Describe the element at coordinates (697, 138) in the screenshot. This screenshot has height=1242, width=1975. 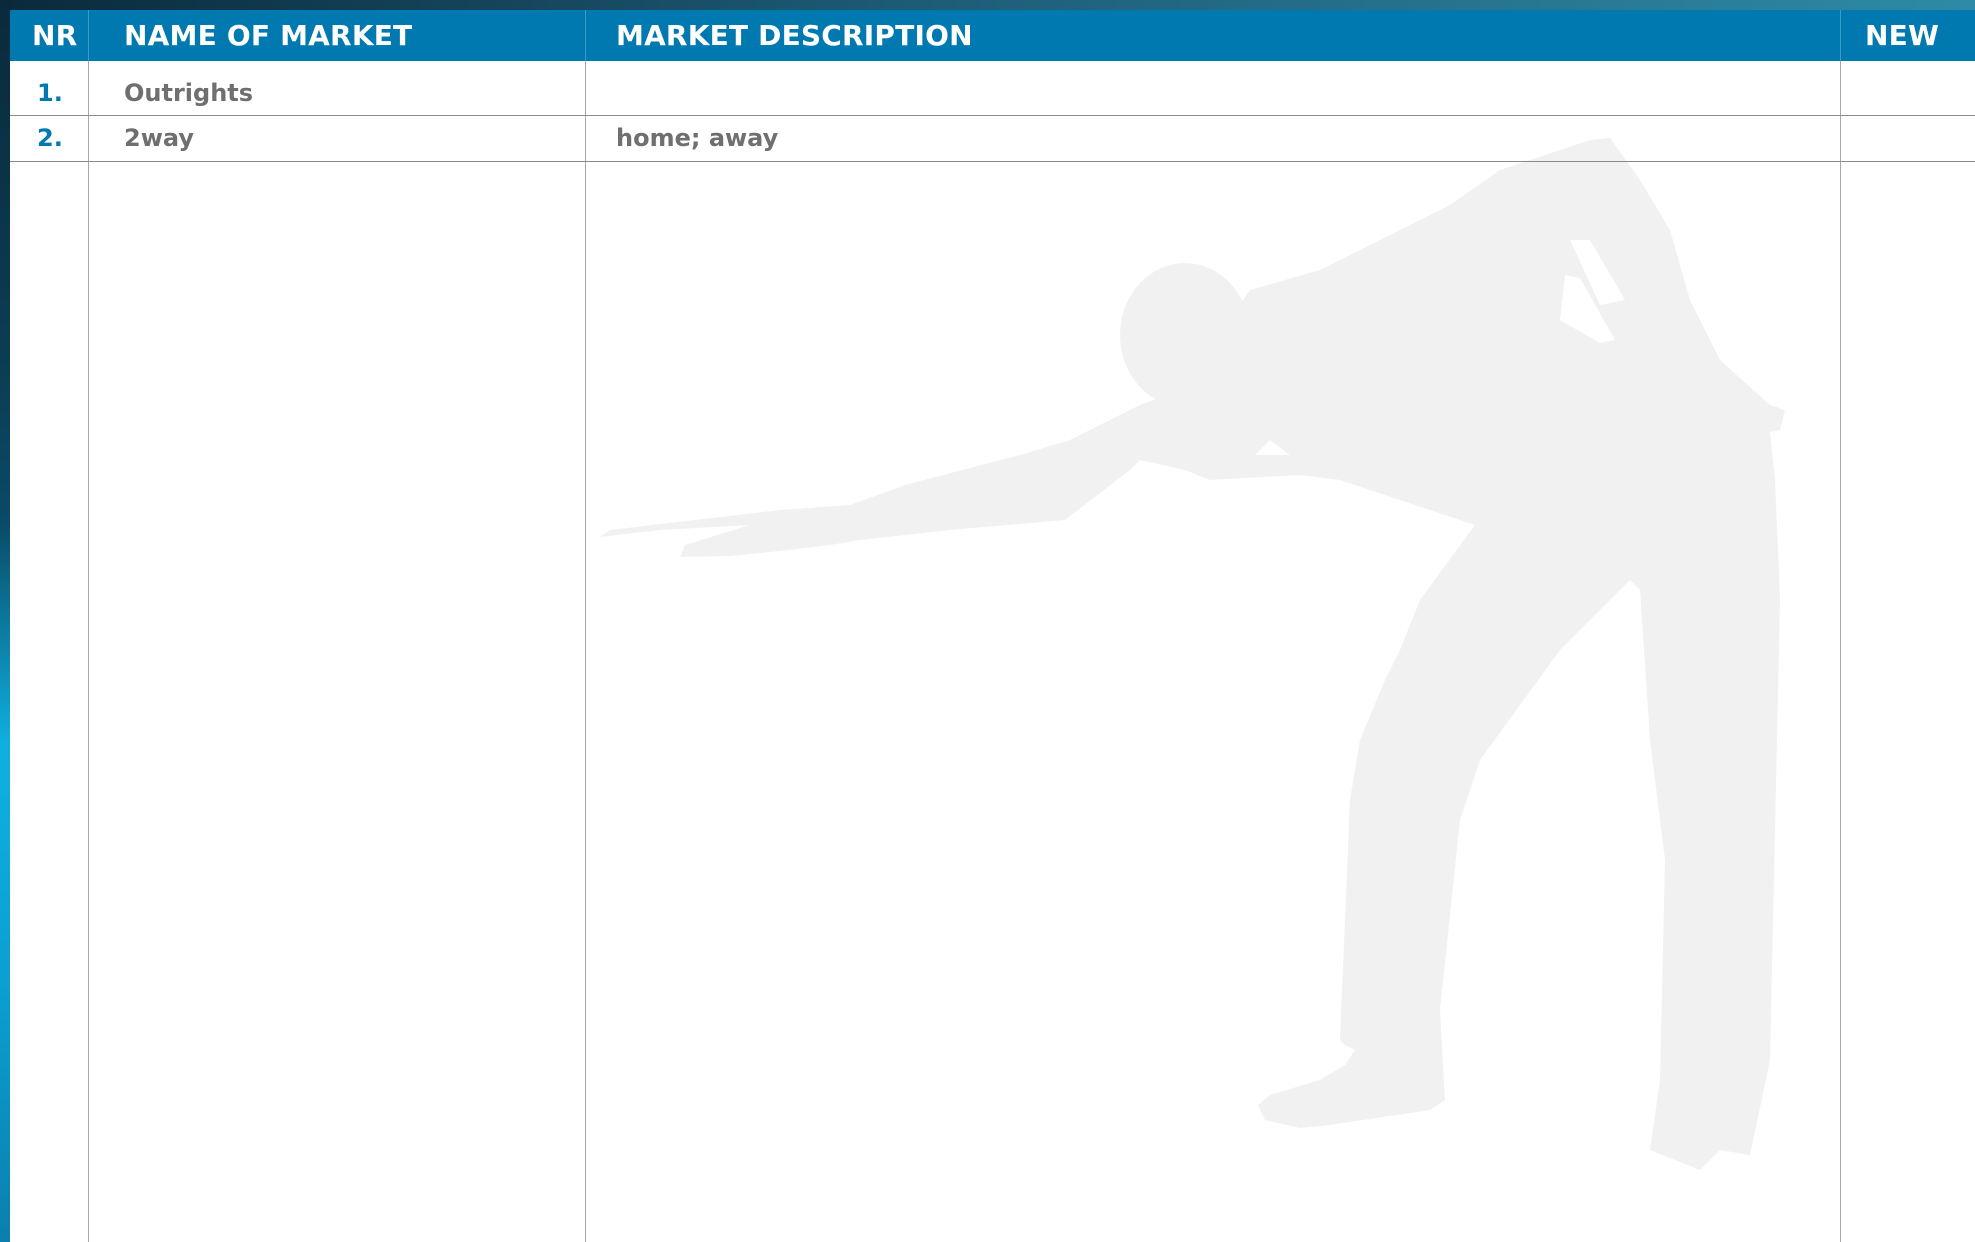
I see `market-description: home; away` at that location.